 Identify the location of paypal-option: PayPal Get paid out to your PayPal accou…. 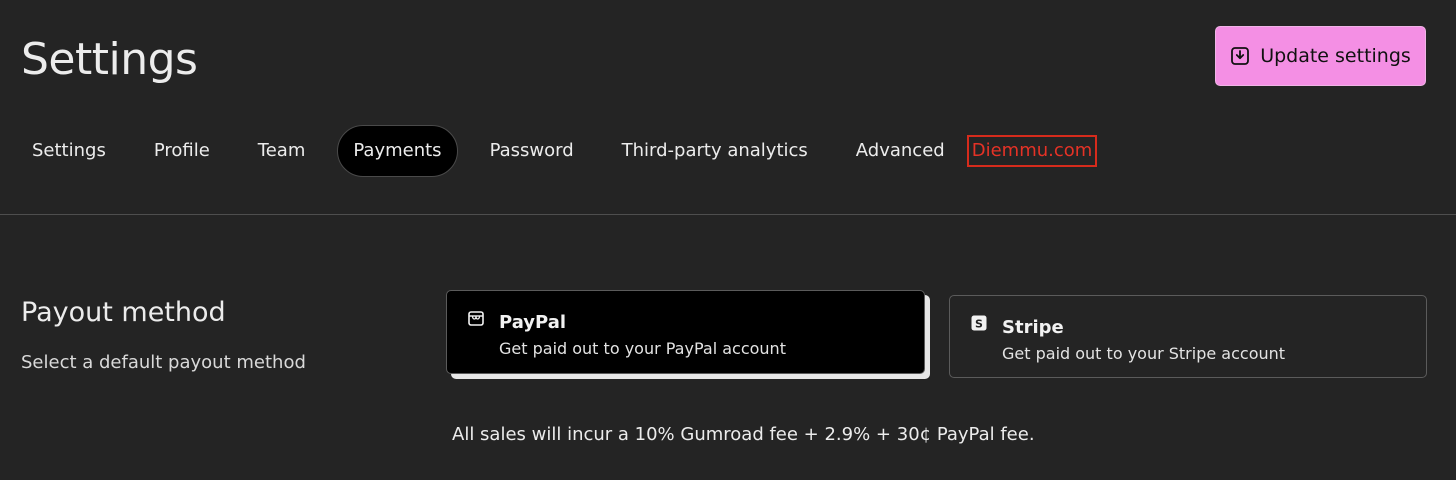
(685, 332).